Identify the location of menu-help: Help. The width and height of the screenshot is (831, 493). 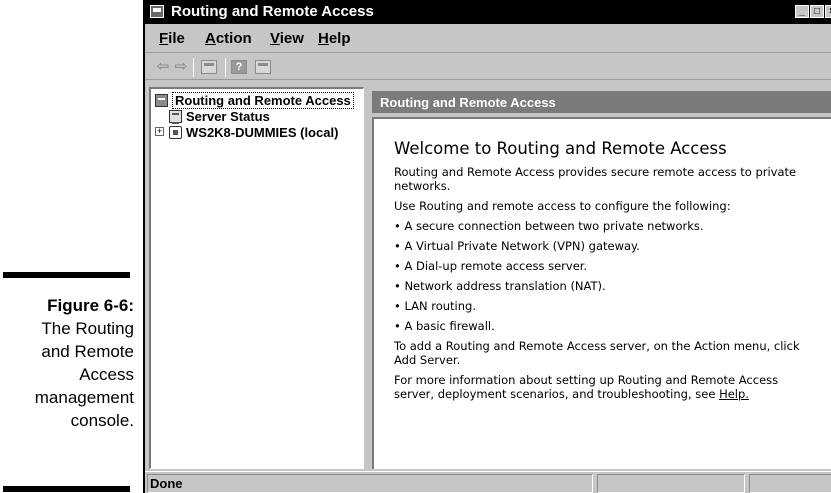
(334, 38).